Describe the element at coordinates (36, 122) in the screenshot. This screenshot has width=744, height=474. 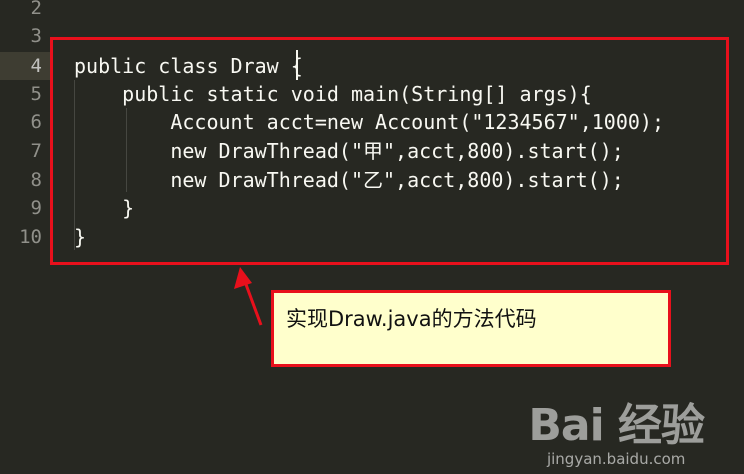
I see `line-number: 6` at that location.